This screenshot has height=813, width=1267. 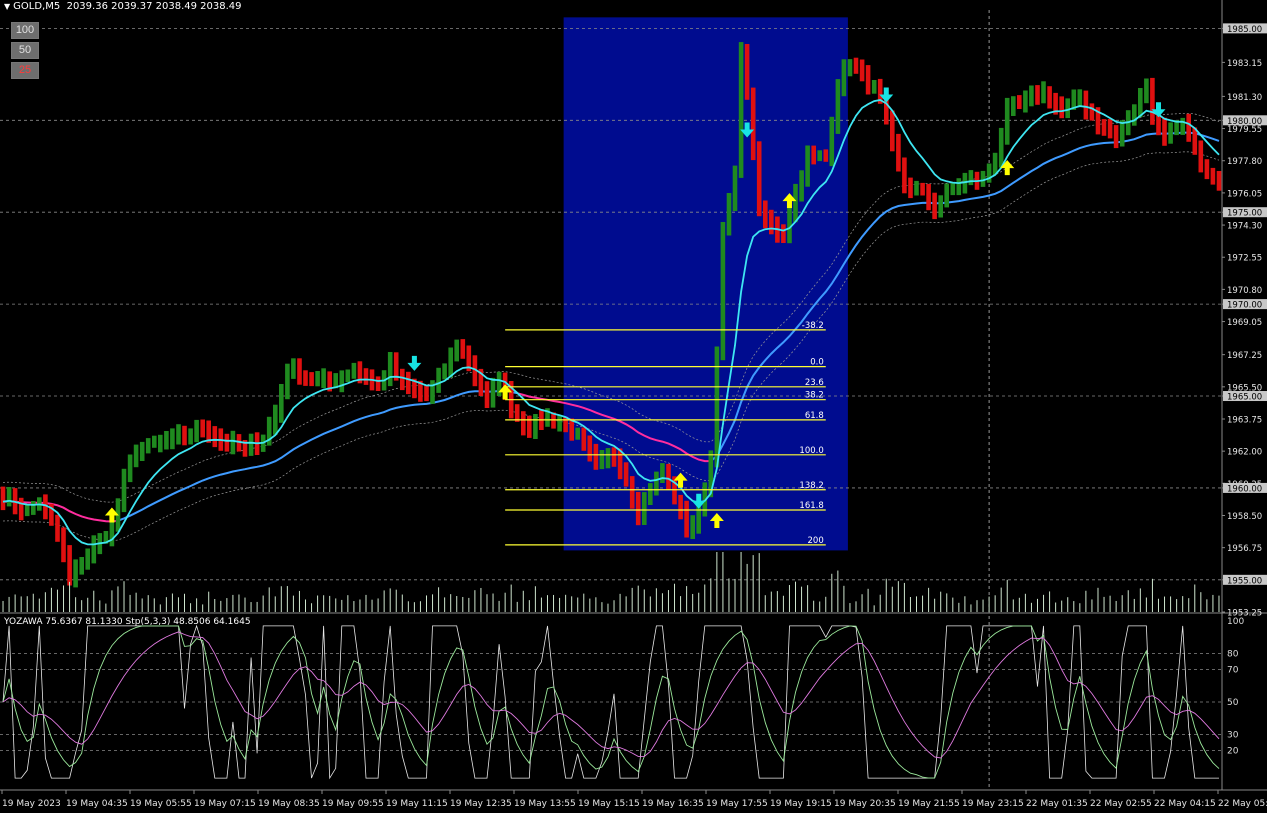 What do you see at coordinates (1244, 581) in the screenshot?
I see `price-tick-label: 1955.00` at bounding box center [1244, 581].